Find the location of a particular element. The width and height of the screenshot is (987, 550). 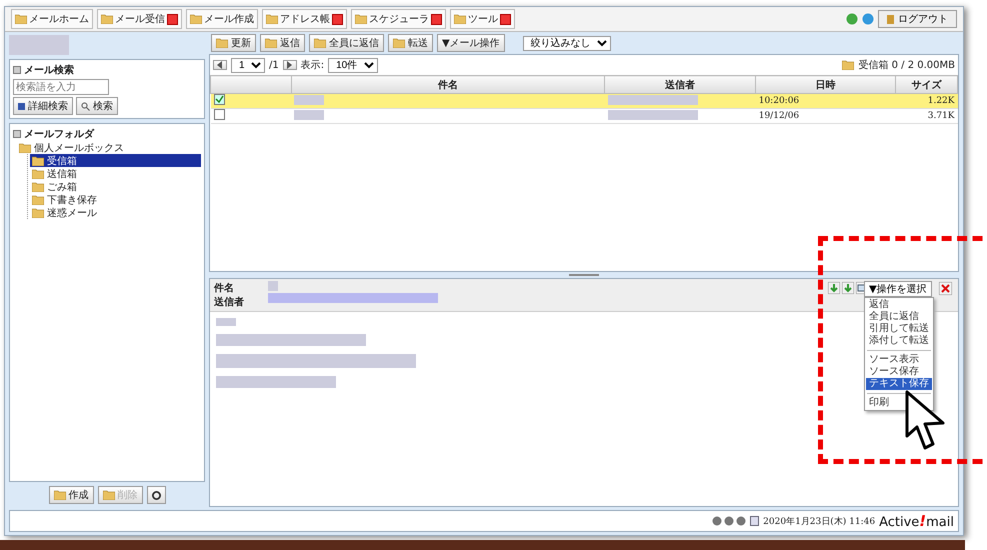

menu-item: ソース表示 is located at coordinates (899, 360).